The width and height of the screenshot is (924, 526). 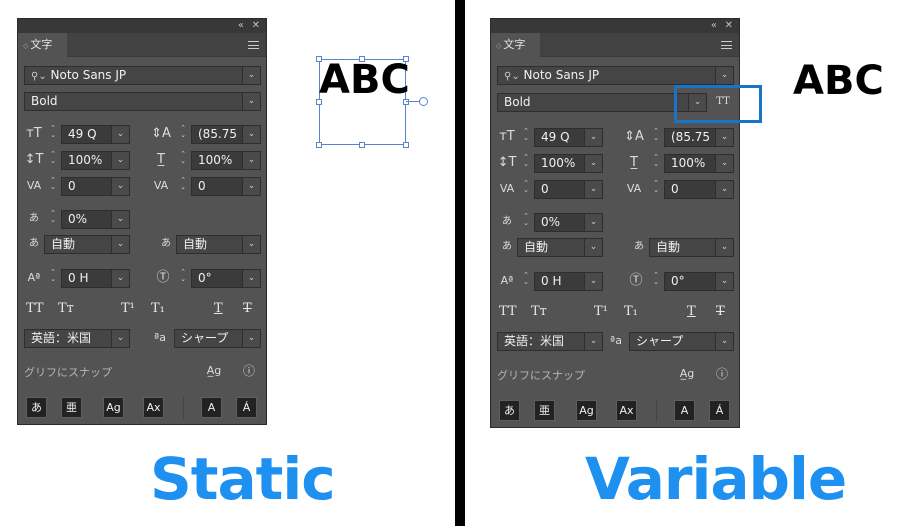 I want to click on underline-button: T, so click(x=691, y=311).